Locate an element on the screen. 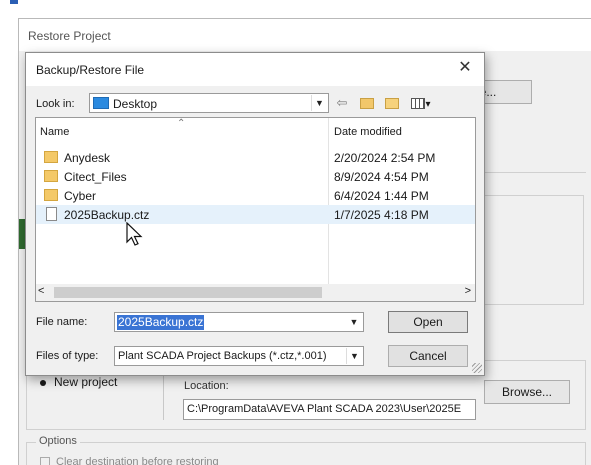 The image size is (591, 465). list-item: 2025Backup.ctz 1/7/2025 4:18 PM is located at coordinates (255, 214).